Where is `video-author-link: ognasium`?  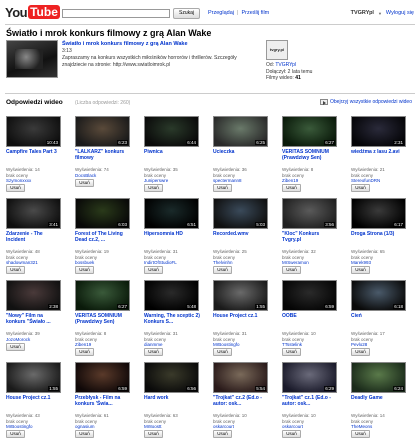 video-author-link: ognasium is located at coordinates (85, 427).